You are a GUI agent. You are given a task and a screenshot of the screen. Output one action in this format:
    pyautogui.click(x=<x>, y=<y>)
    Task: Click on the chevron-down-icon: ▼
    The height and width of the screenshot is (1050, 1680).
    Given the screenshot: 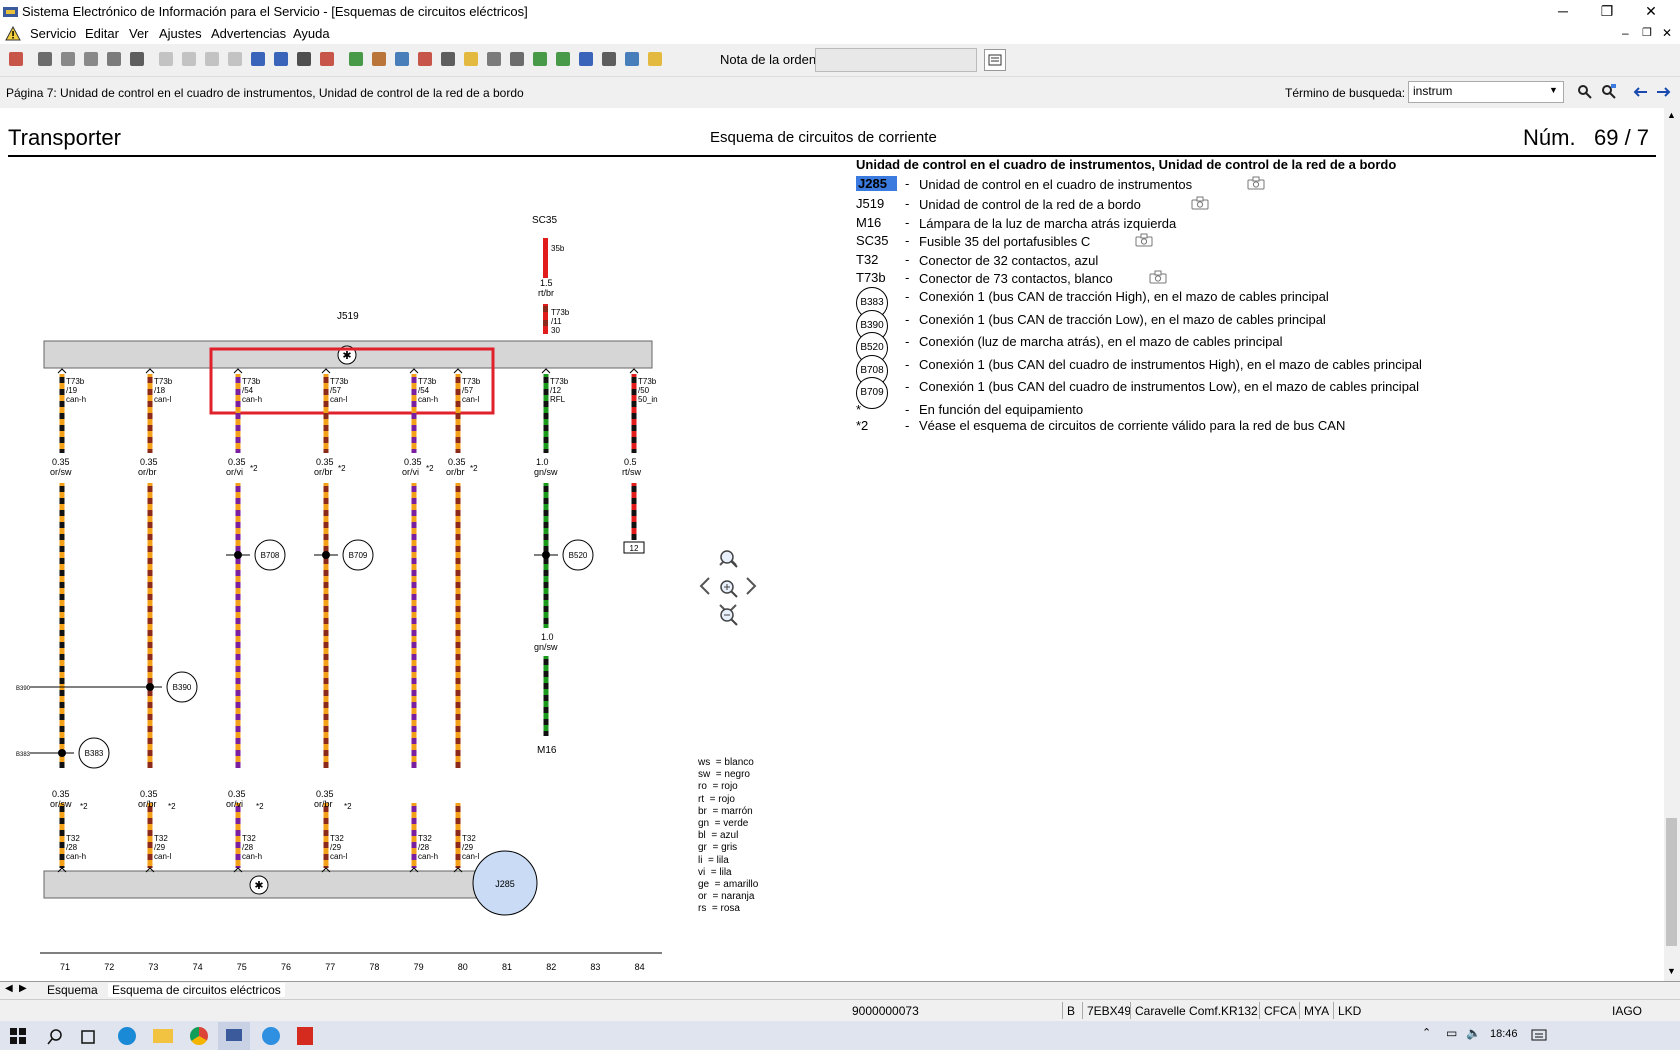 What is the action you would take?
    pyautogui.click(x=1553, y=90)
    